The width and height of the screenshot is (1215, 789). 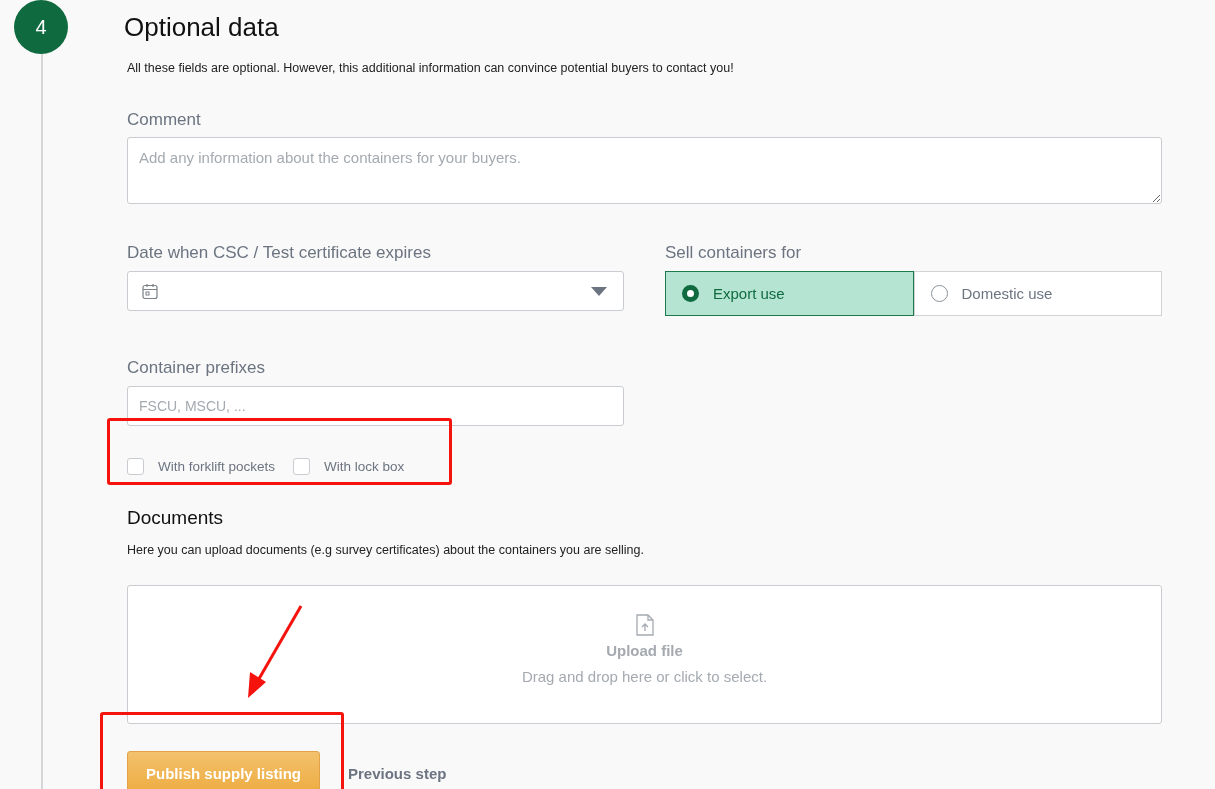 What do you see at coordinates (150, 291) in the screenshot?
I see `calendar-icon` at bounding box center [150, 291].